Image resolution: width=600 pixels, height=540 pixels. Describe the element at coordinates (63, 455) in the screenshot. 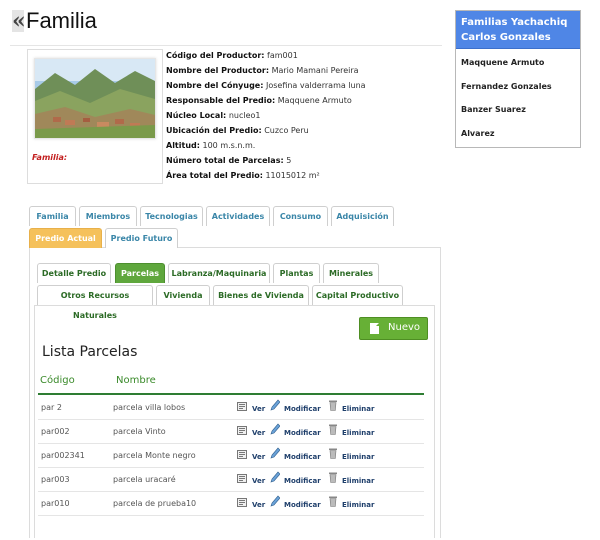

I see `row-code: par002341` at that location.